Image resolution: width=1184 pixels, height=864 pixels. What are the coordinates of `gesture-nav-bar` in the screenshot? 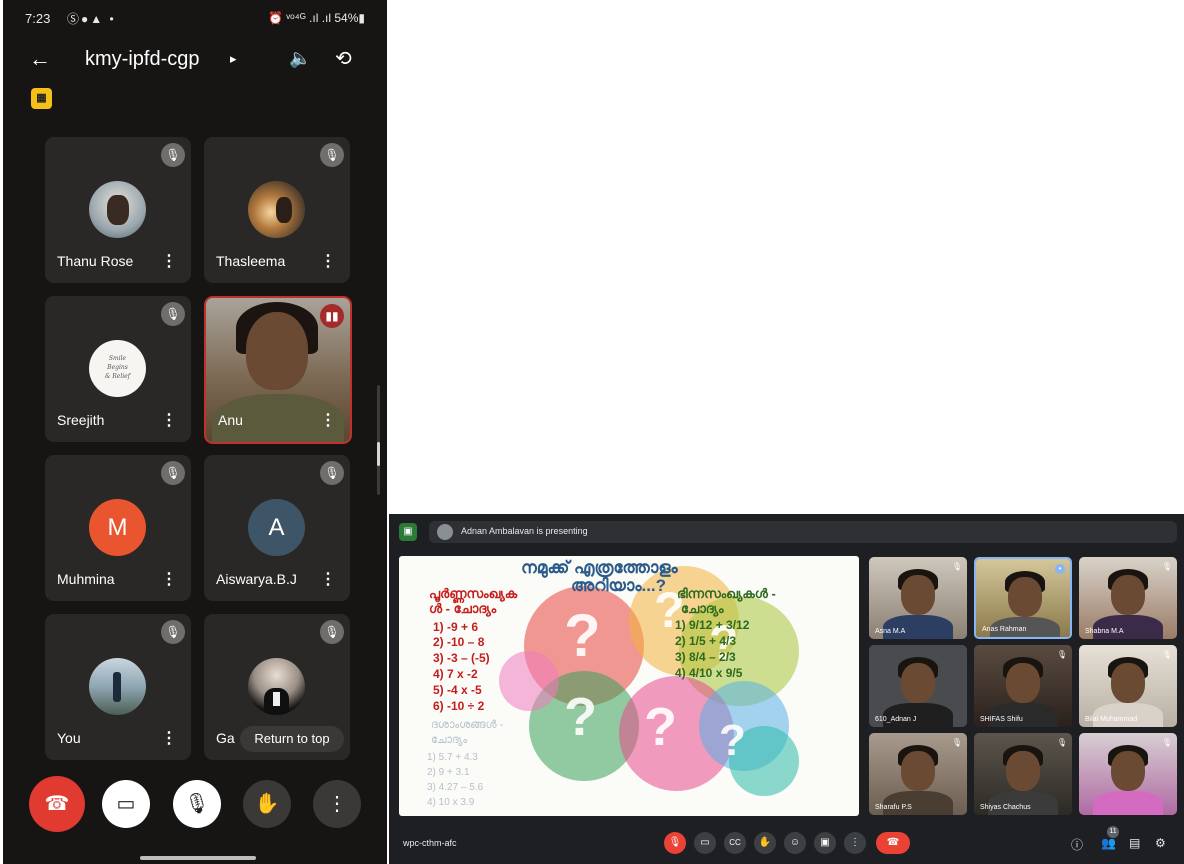 It's located at (198, 858).